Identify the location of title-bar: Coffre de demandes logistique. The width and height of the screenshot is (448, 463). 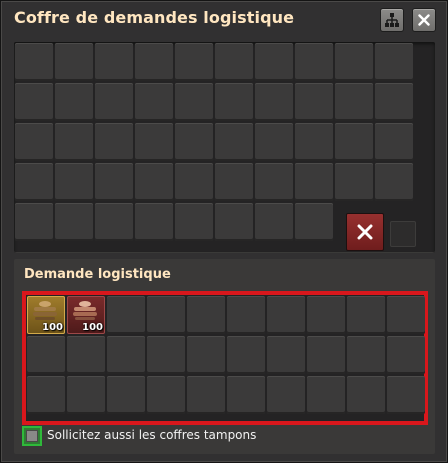
(224, 19).